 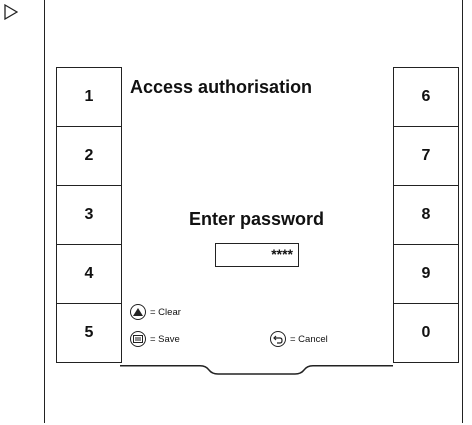 I want to click on keypad-left: 1 2 3 4 5, so click(x=89, y=215).